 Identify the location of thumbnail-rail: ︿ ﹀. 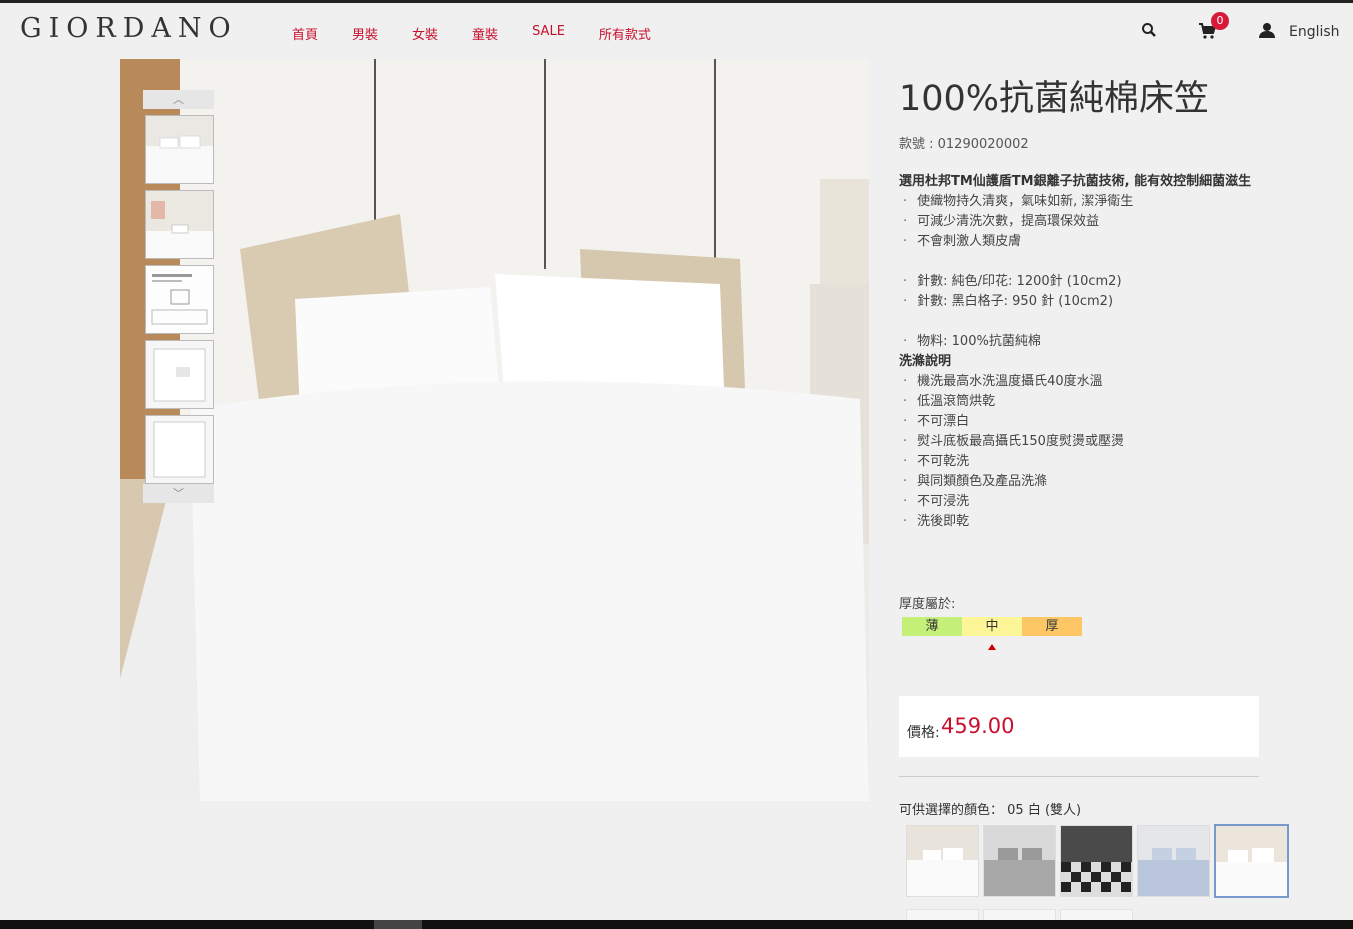
(178, 296).